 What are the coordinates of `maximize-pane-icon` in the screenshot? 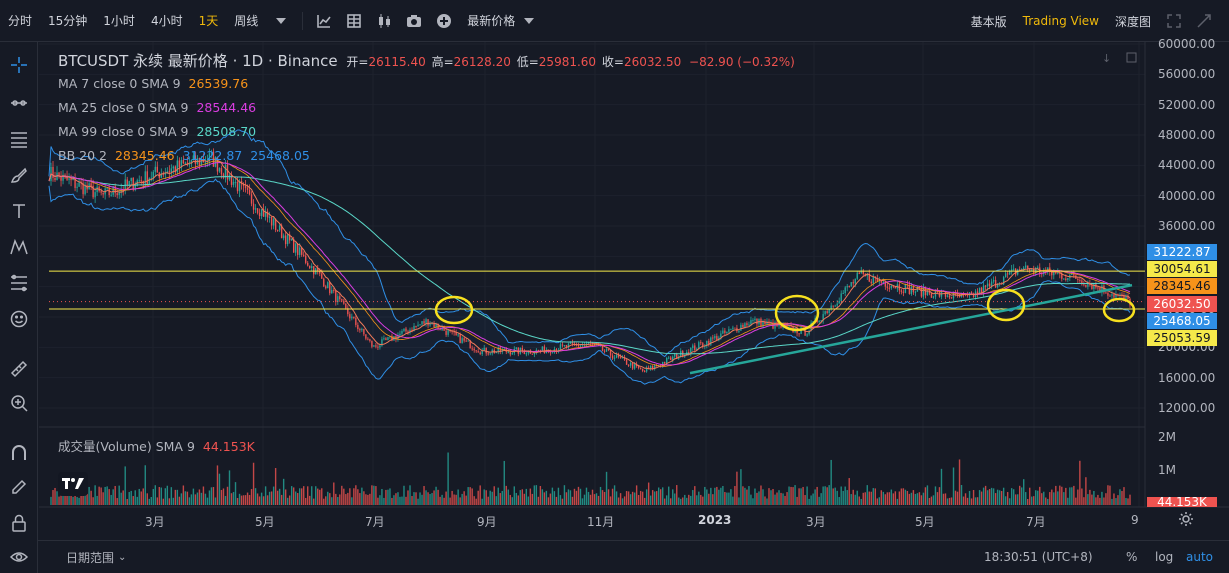 It's located at (1131, 59).